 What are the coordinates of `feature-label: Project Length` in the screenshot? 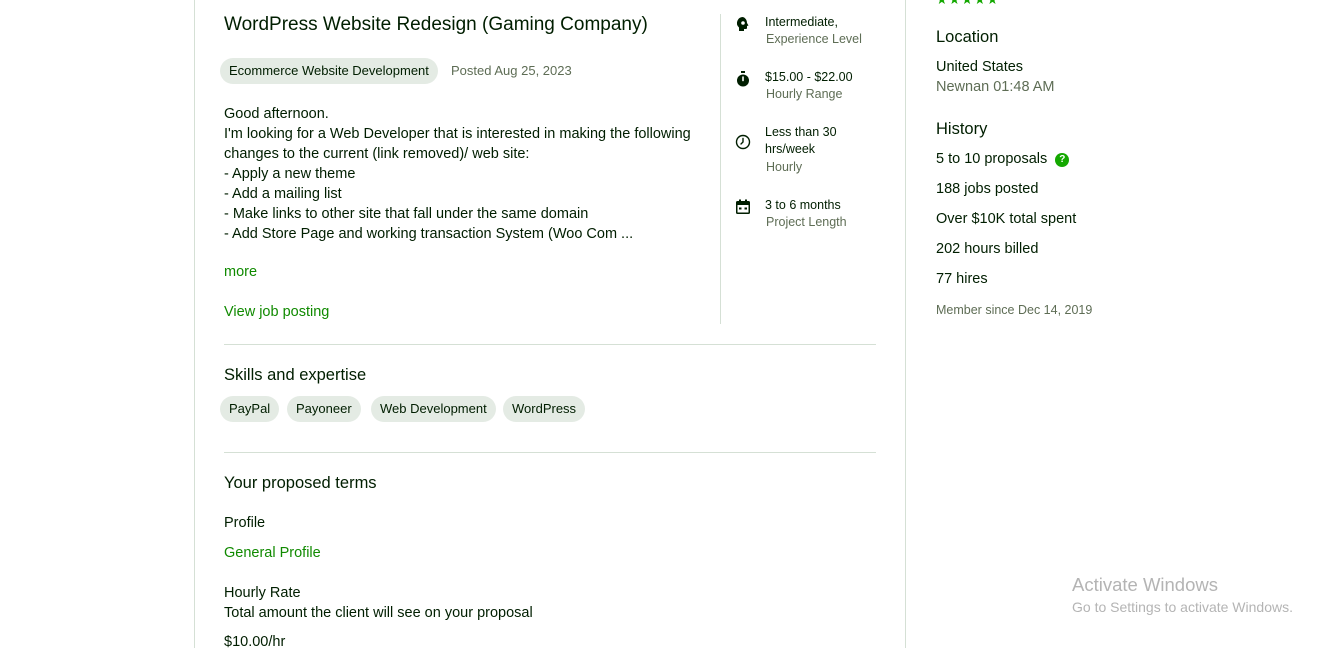 It's located at (806, 222).